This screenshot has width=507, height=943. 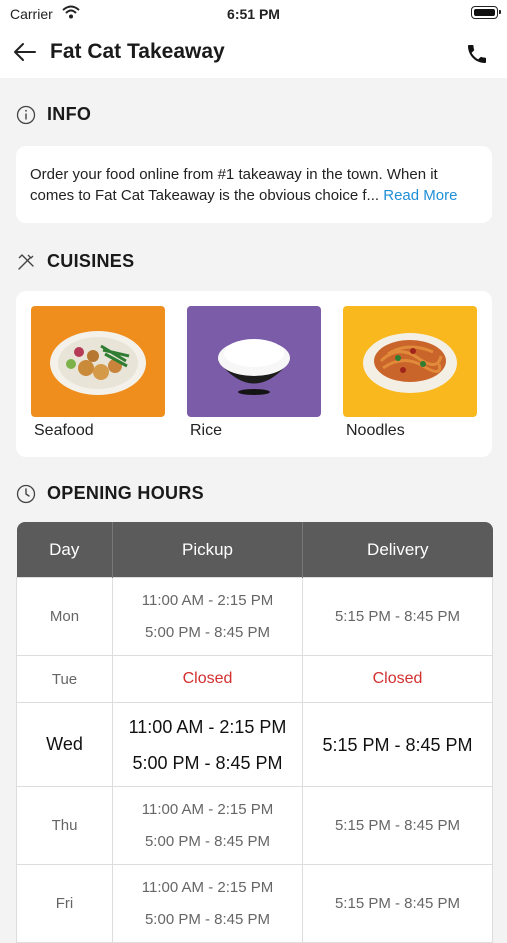 What do you see at coordinates (253, 53) in the screenshot?
I see `navigation-bar: Fat Cat Takeaway` at bounding box center [253, 53].